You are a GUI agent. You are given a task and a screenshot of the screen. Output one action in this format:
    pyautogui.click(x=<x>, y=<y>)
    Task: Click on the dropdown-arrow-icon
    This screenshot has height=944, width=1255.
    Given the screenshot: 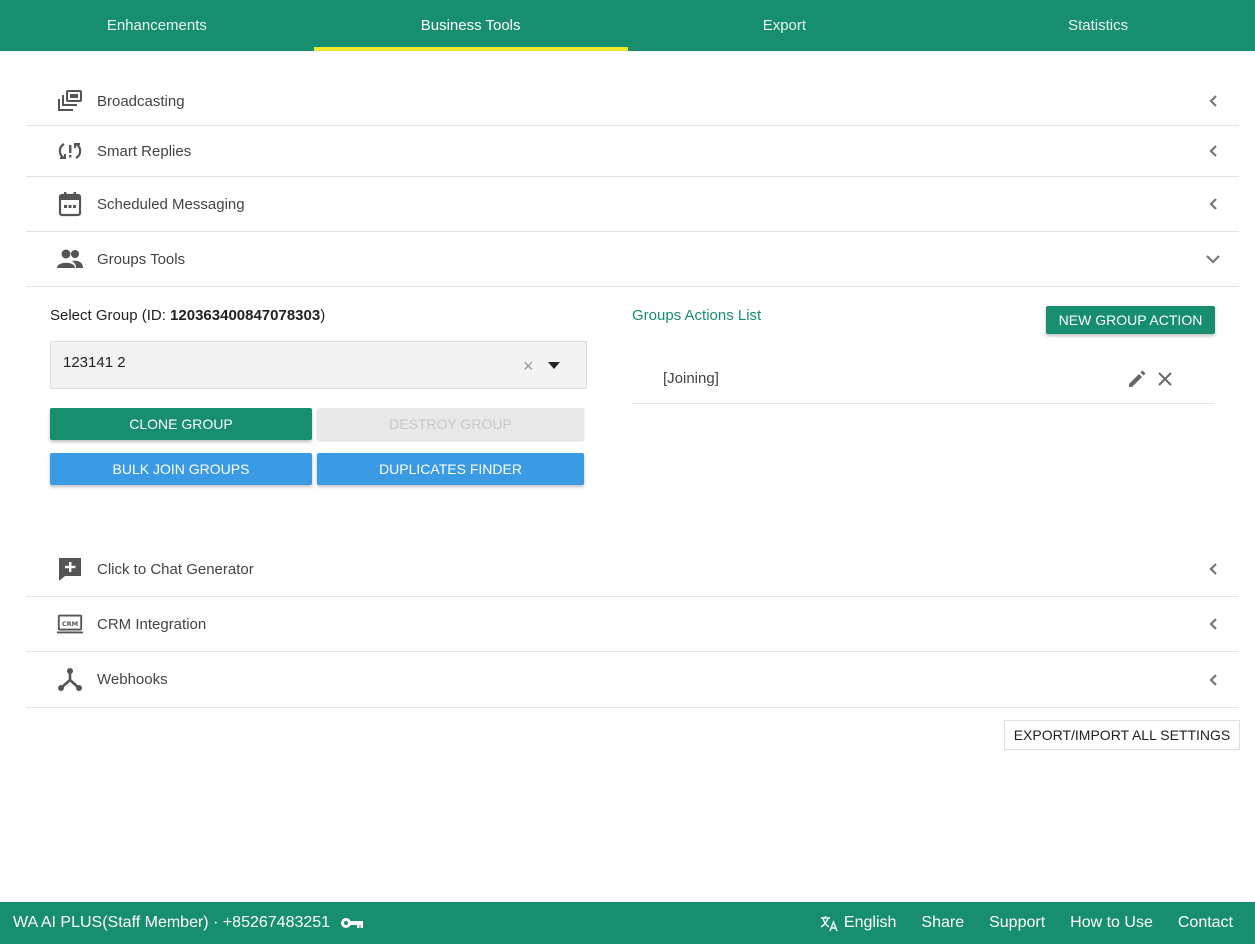 What is the action you would take?
    pyautogui.click(x=554, y=365)
    